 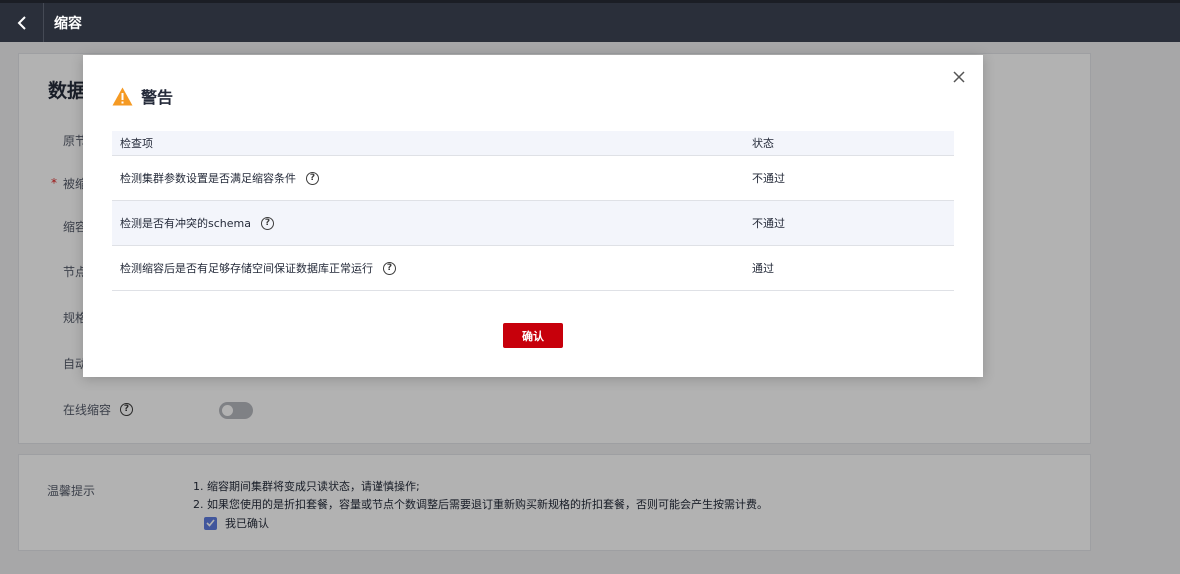 What do you see at coordinates (533, 223) in the screenshot?
I see `table-row: 检测是否有冲突的schema ? 不通过` at bounding box center [533, 223].